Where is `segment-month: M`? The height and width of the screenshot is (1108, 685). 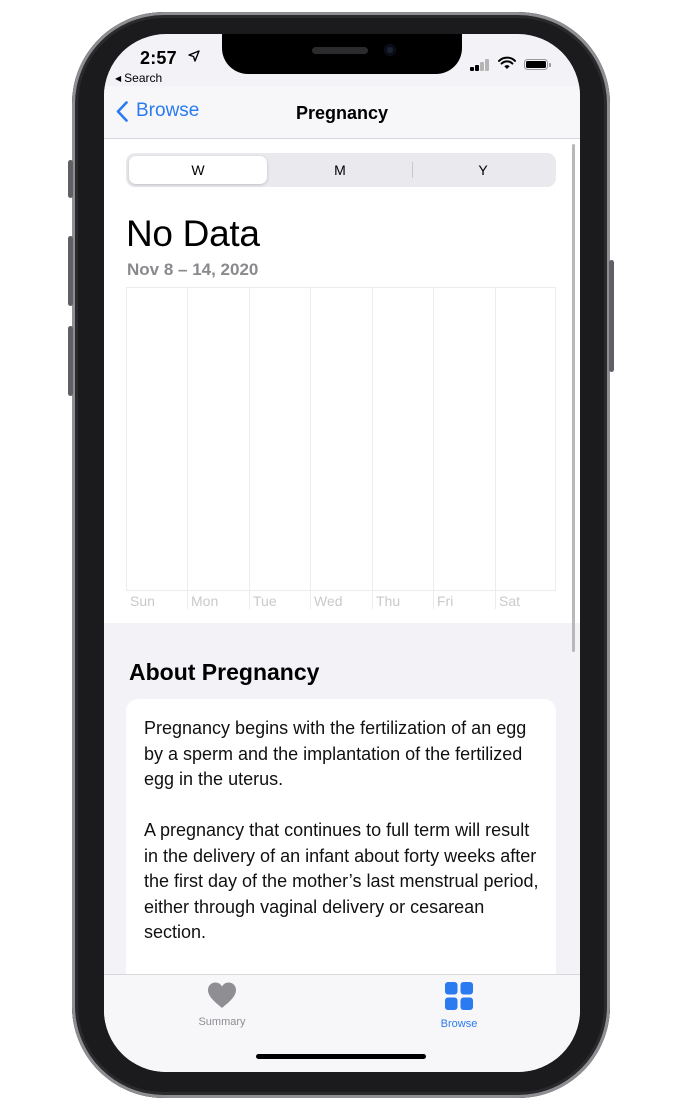
segment-month: M is located at coordinates (340, 170).